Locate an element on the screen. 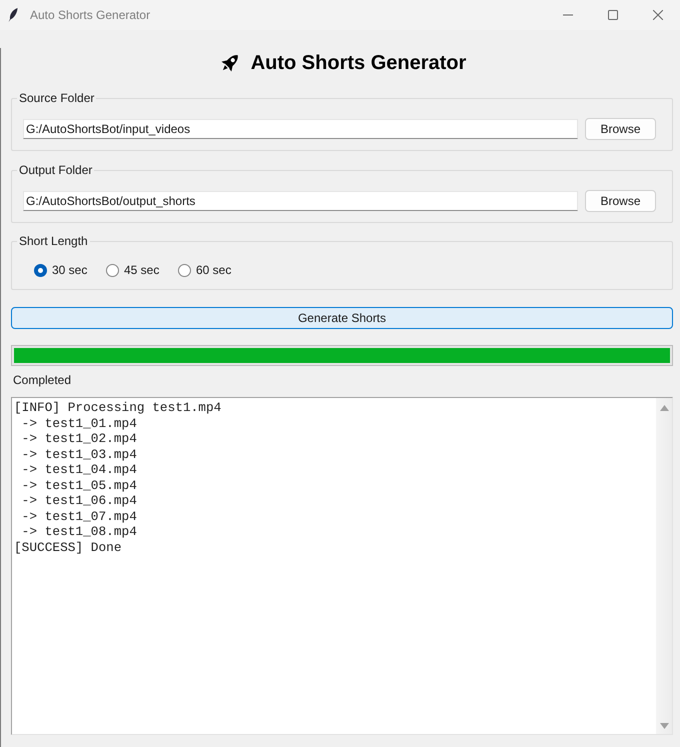 The width and height of the screenshot is (680, 747). generate-button: Generate Shorts is located at coordinates (342, 318).